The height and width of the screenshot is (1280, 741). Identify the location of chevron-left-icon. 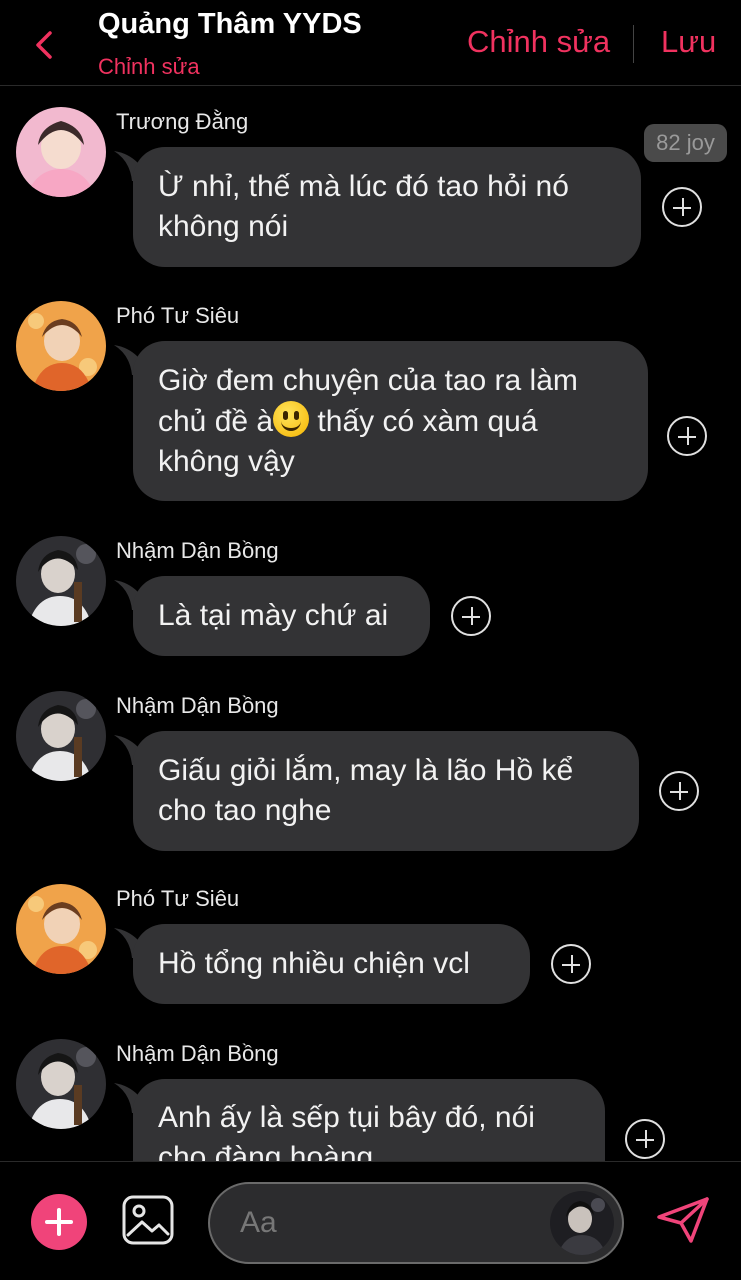
(45, 45).